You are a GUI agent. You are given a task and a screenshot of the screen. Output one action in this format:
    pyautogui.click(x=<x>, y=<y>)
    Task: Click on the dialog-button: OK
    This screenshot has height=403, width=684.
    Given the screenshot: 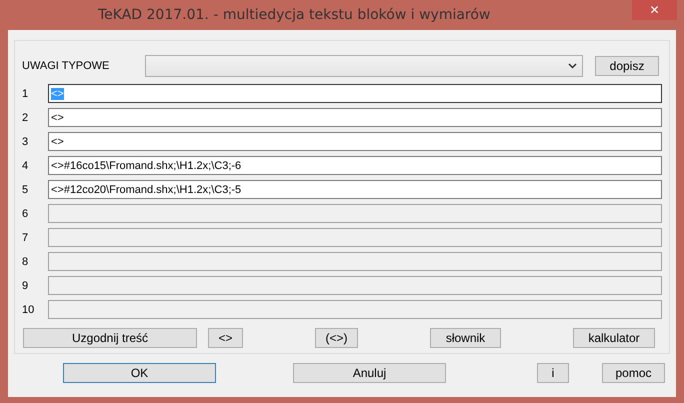 What is the action you would take?
    pyautogui.click(x=139, y=373)
    